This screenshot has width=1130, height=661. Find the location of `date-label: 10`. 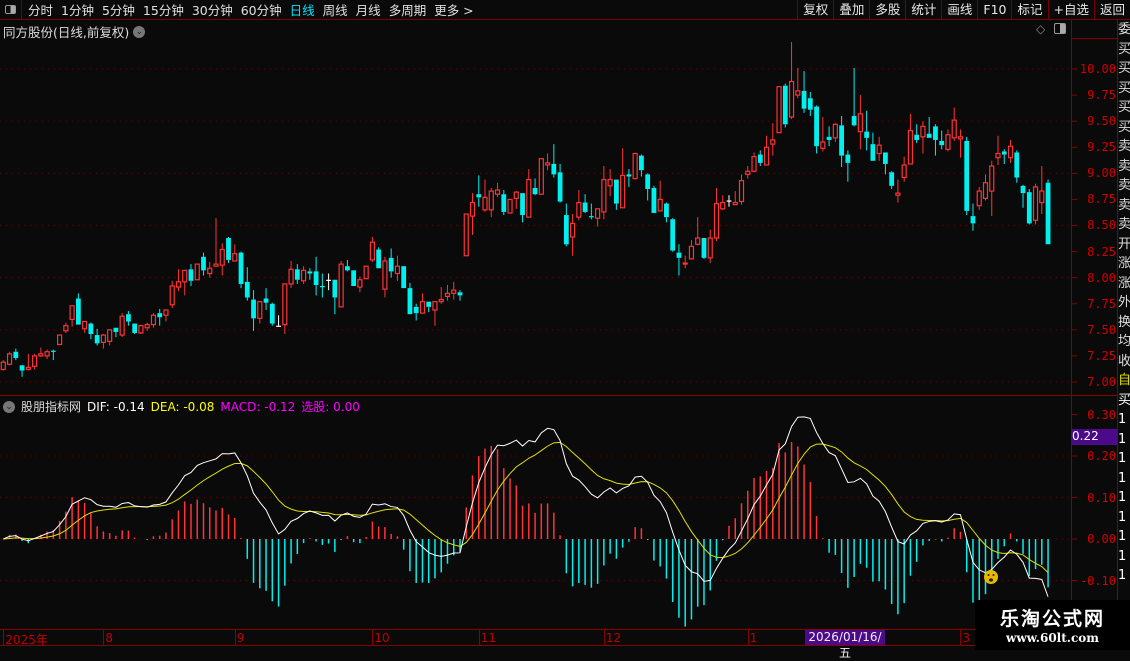

date-label: 10 is located at coordinates (382, 638).